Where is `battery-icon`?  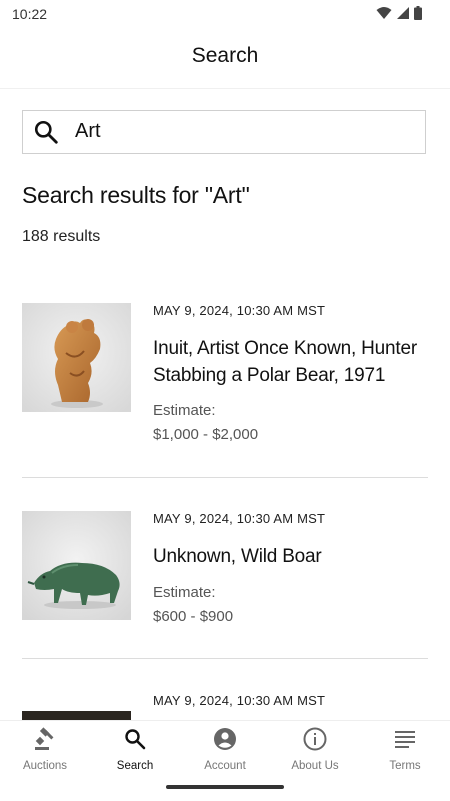
battery-icon is located at coordinates (418, 13).